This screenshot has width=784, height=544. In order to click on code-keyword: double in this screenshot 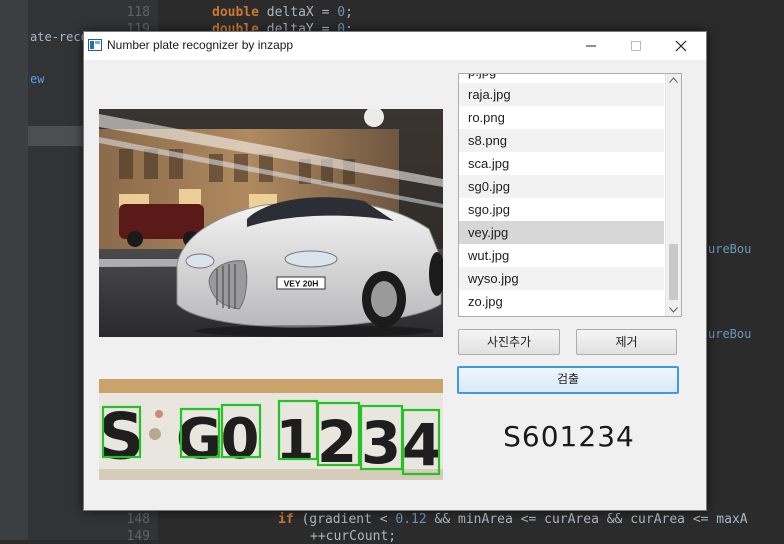, I will do `click(235, 12)`.